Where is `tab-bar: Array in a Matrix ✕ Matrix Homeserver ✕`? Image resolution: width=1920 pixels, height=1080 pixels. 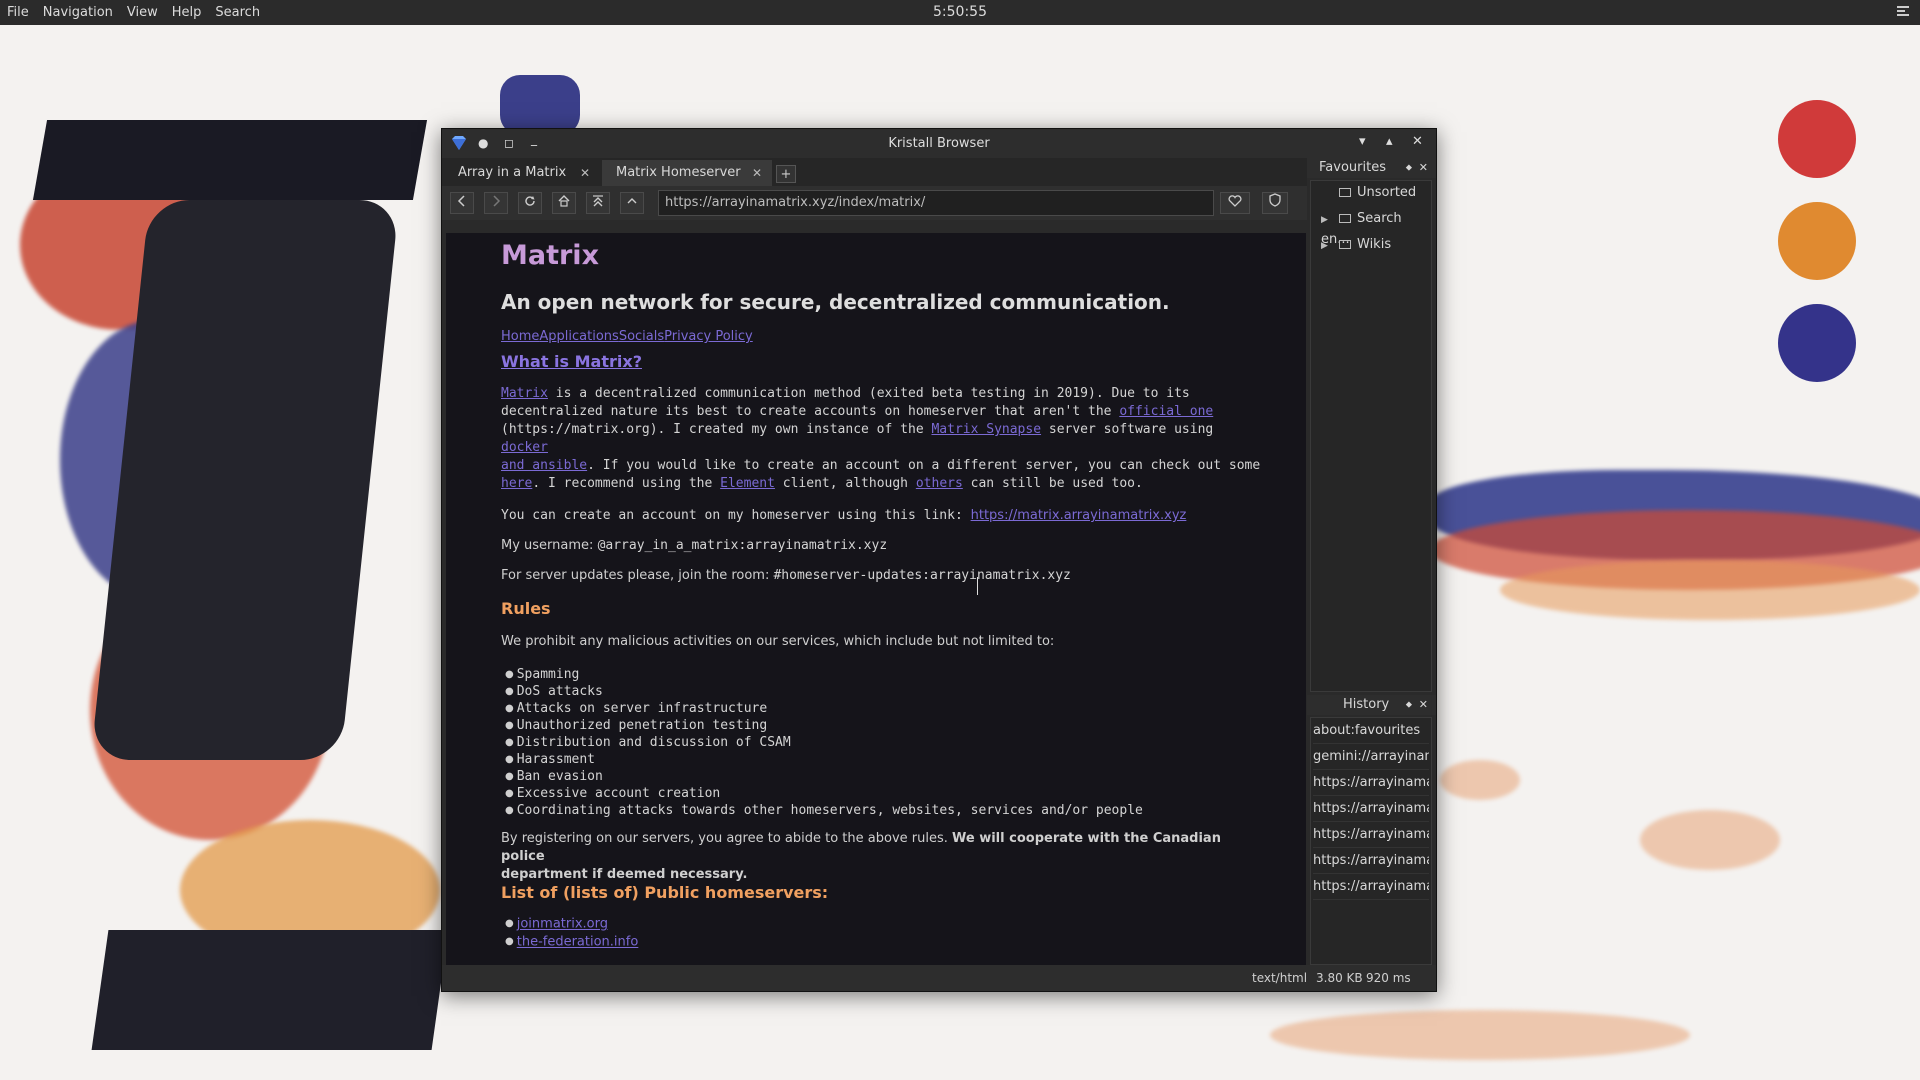
tab-bar: Array in a Matrix ✕ Matrix Homeserver ✕ is located at coordinates (874, 172).